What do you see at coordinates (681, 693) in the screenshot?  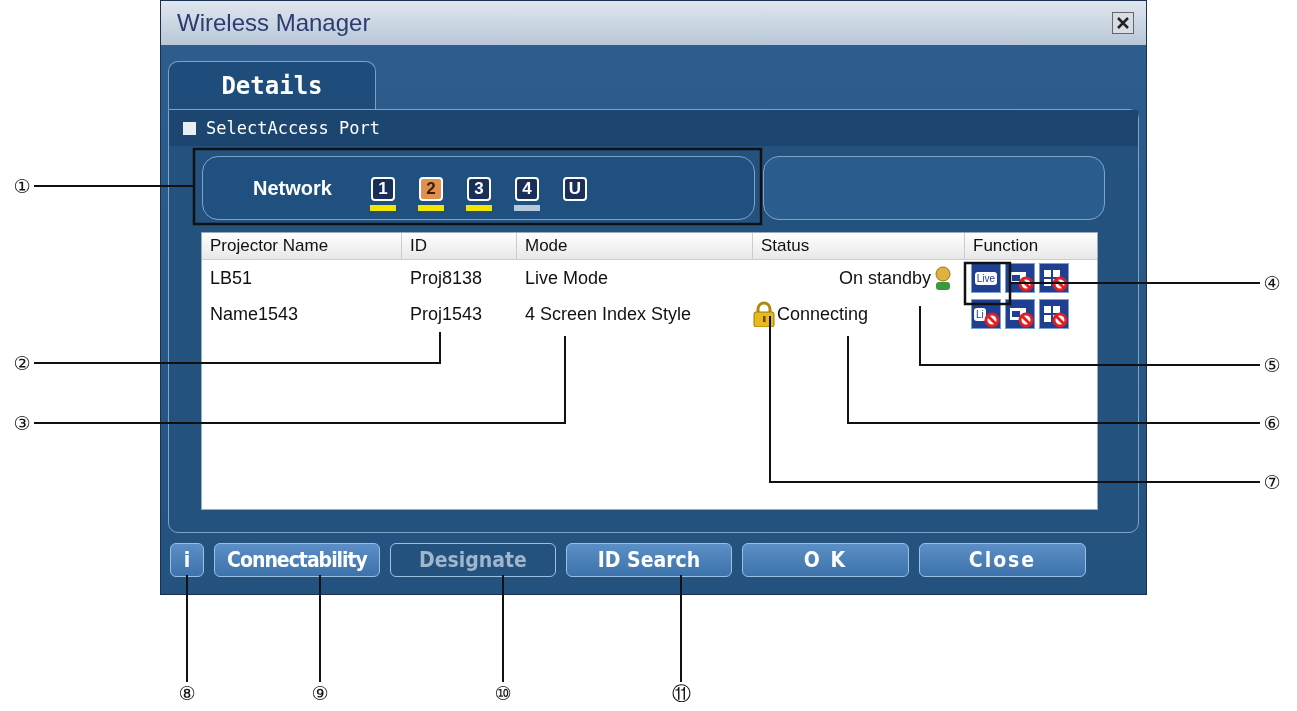 I see `callout-number: ⑪` at bounding box center [681, 693].